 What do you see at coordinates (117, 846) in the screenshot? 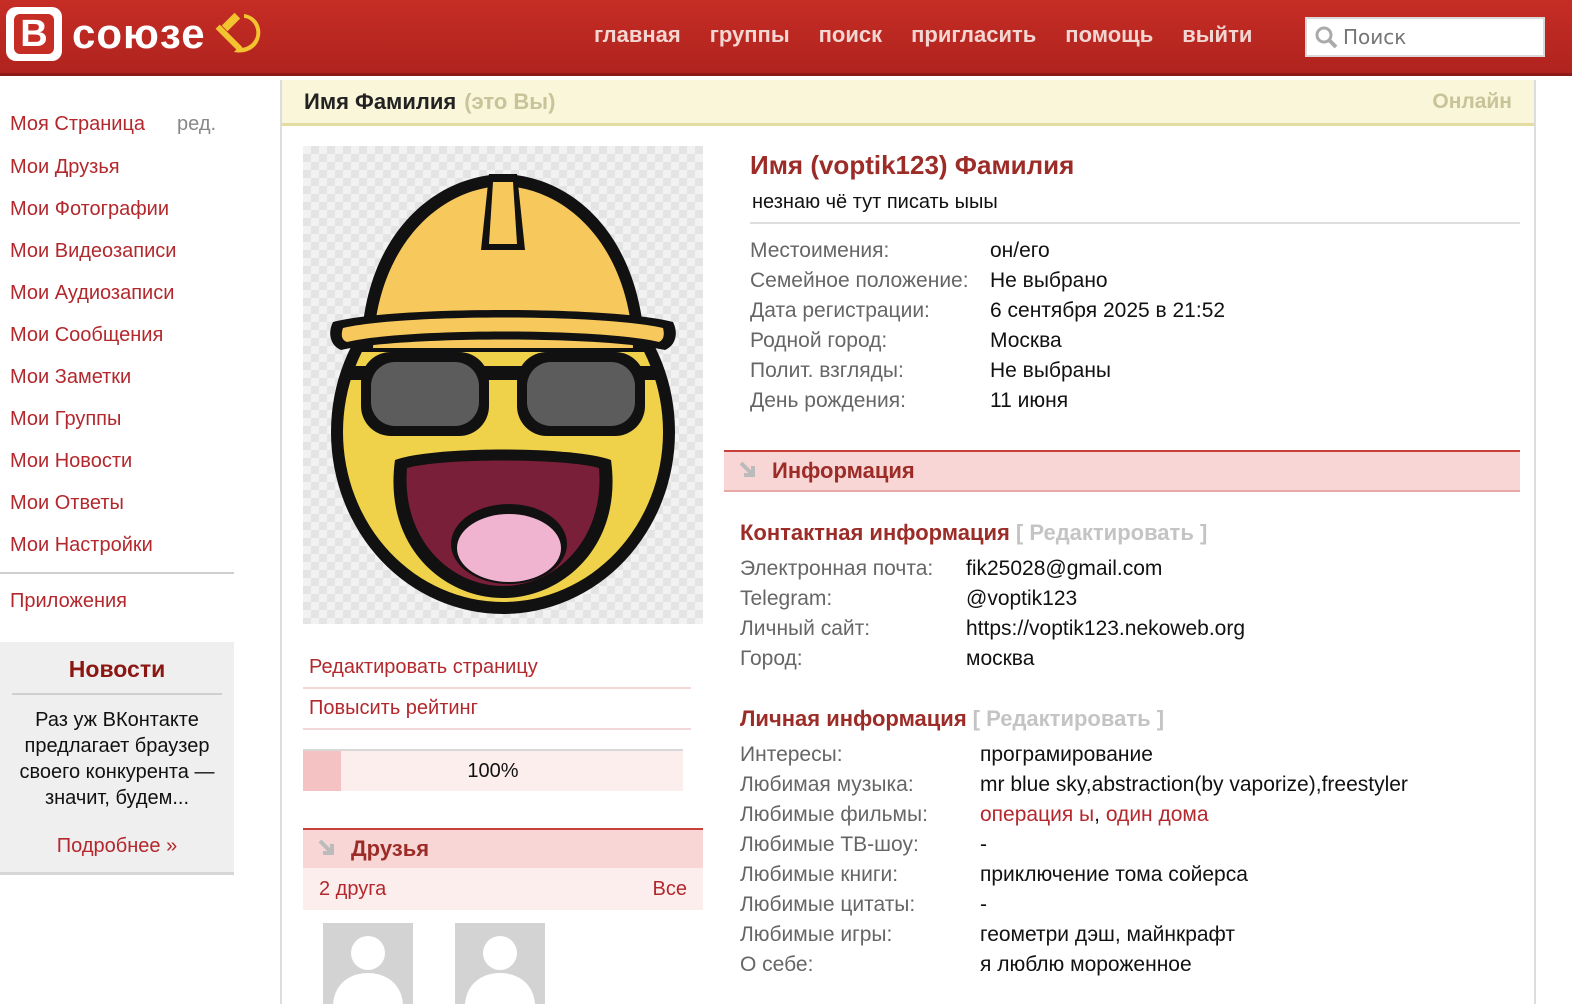
I see `news-more-link: Подробнее »` at bounding box center [117, 846].